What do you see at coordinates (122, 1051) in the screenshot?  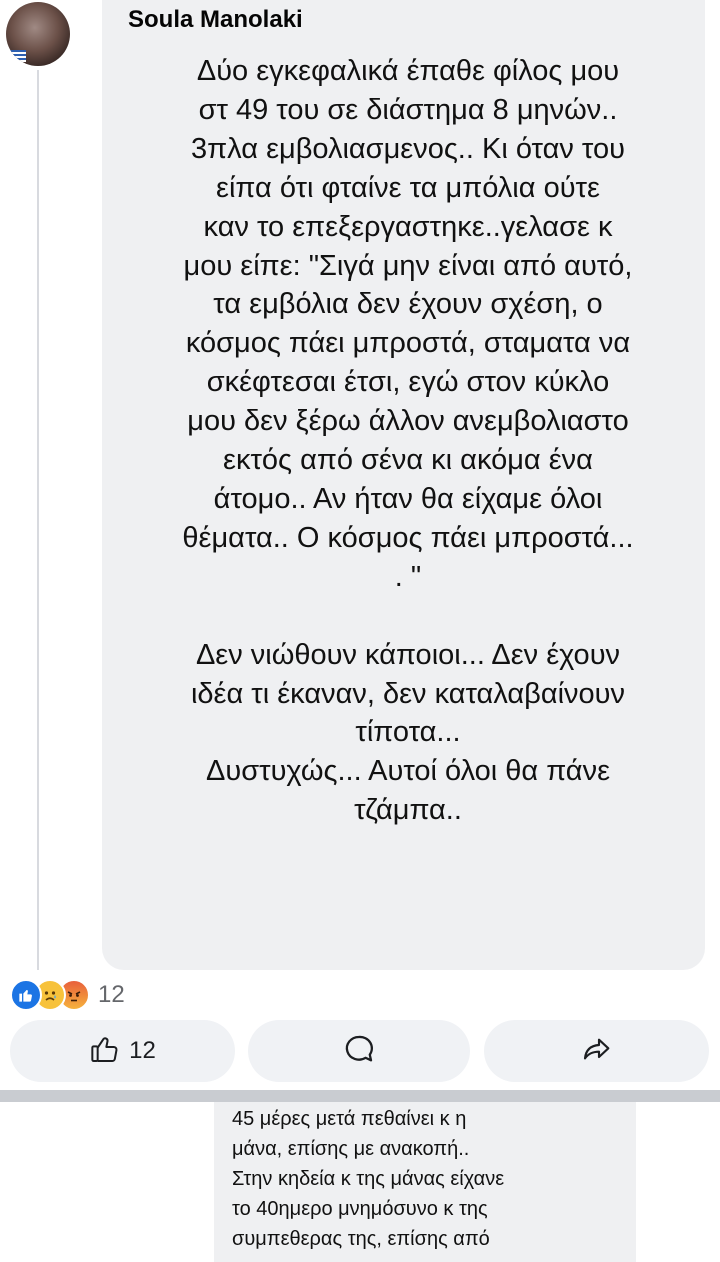 I see `like-button: 12` at bounding box center [122, 1051].